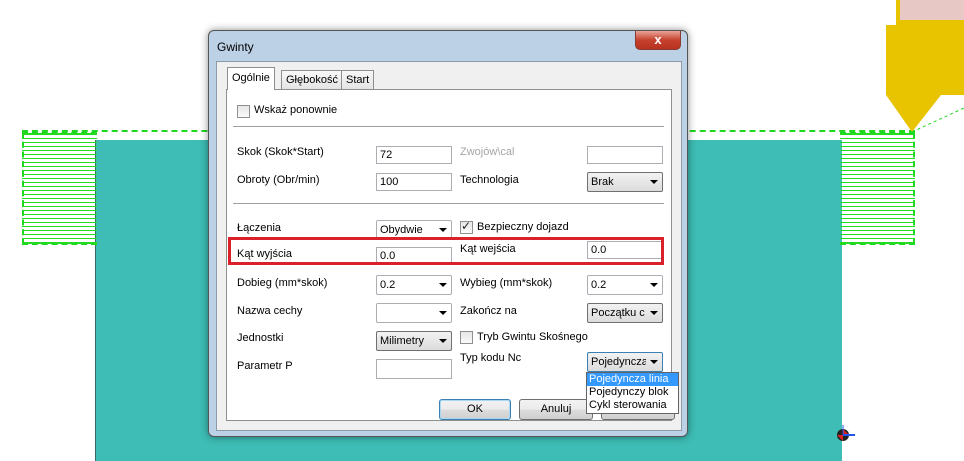 This screenshot has width=964, height=461. What do you see at coordinates (599, 285) in the screenshot?
I see `overrun-value: 0.2` at bounding box center [599, 285].